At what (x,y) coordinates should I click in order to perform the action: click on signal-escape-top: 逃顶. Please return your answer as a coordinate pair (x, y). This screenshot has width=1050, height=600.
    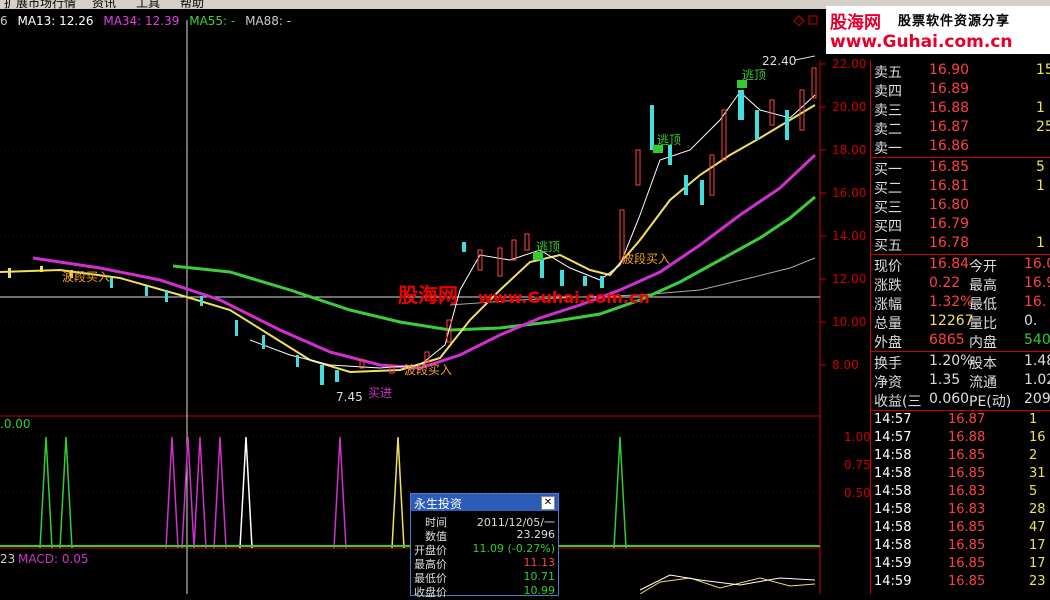
    Looking at the image, I should click on (754, 75).